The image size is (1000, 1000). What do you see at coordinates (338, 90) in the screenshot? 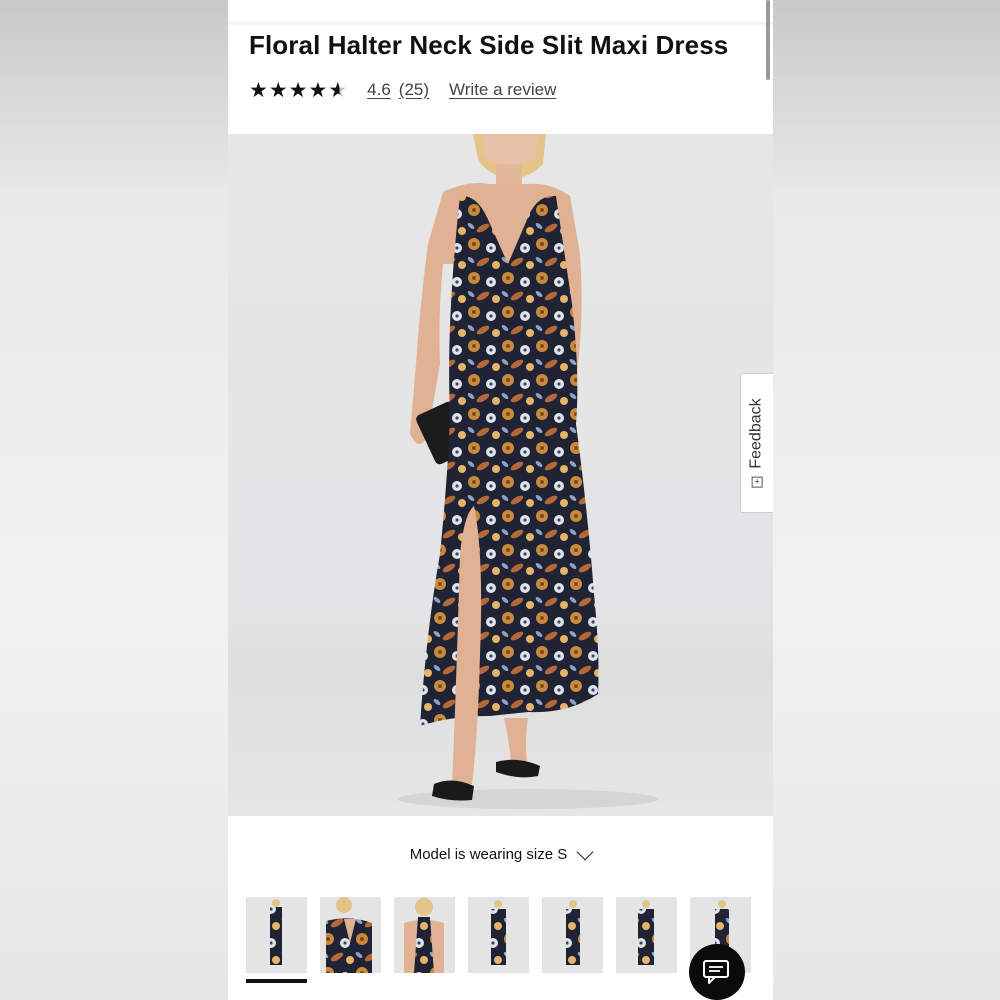
I see `half-star-icon: ★` at bounding box center [338, 90].